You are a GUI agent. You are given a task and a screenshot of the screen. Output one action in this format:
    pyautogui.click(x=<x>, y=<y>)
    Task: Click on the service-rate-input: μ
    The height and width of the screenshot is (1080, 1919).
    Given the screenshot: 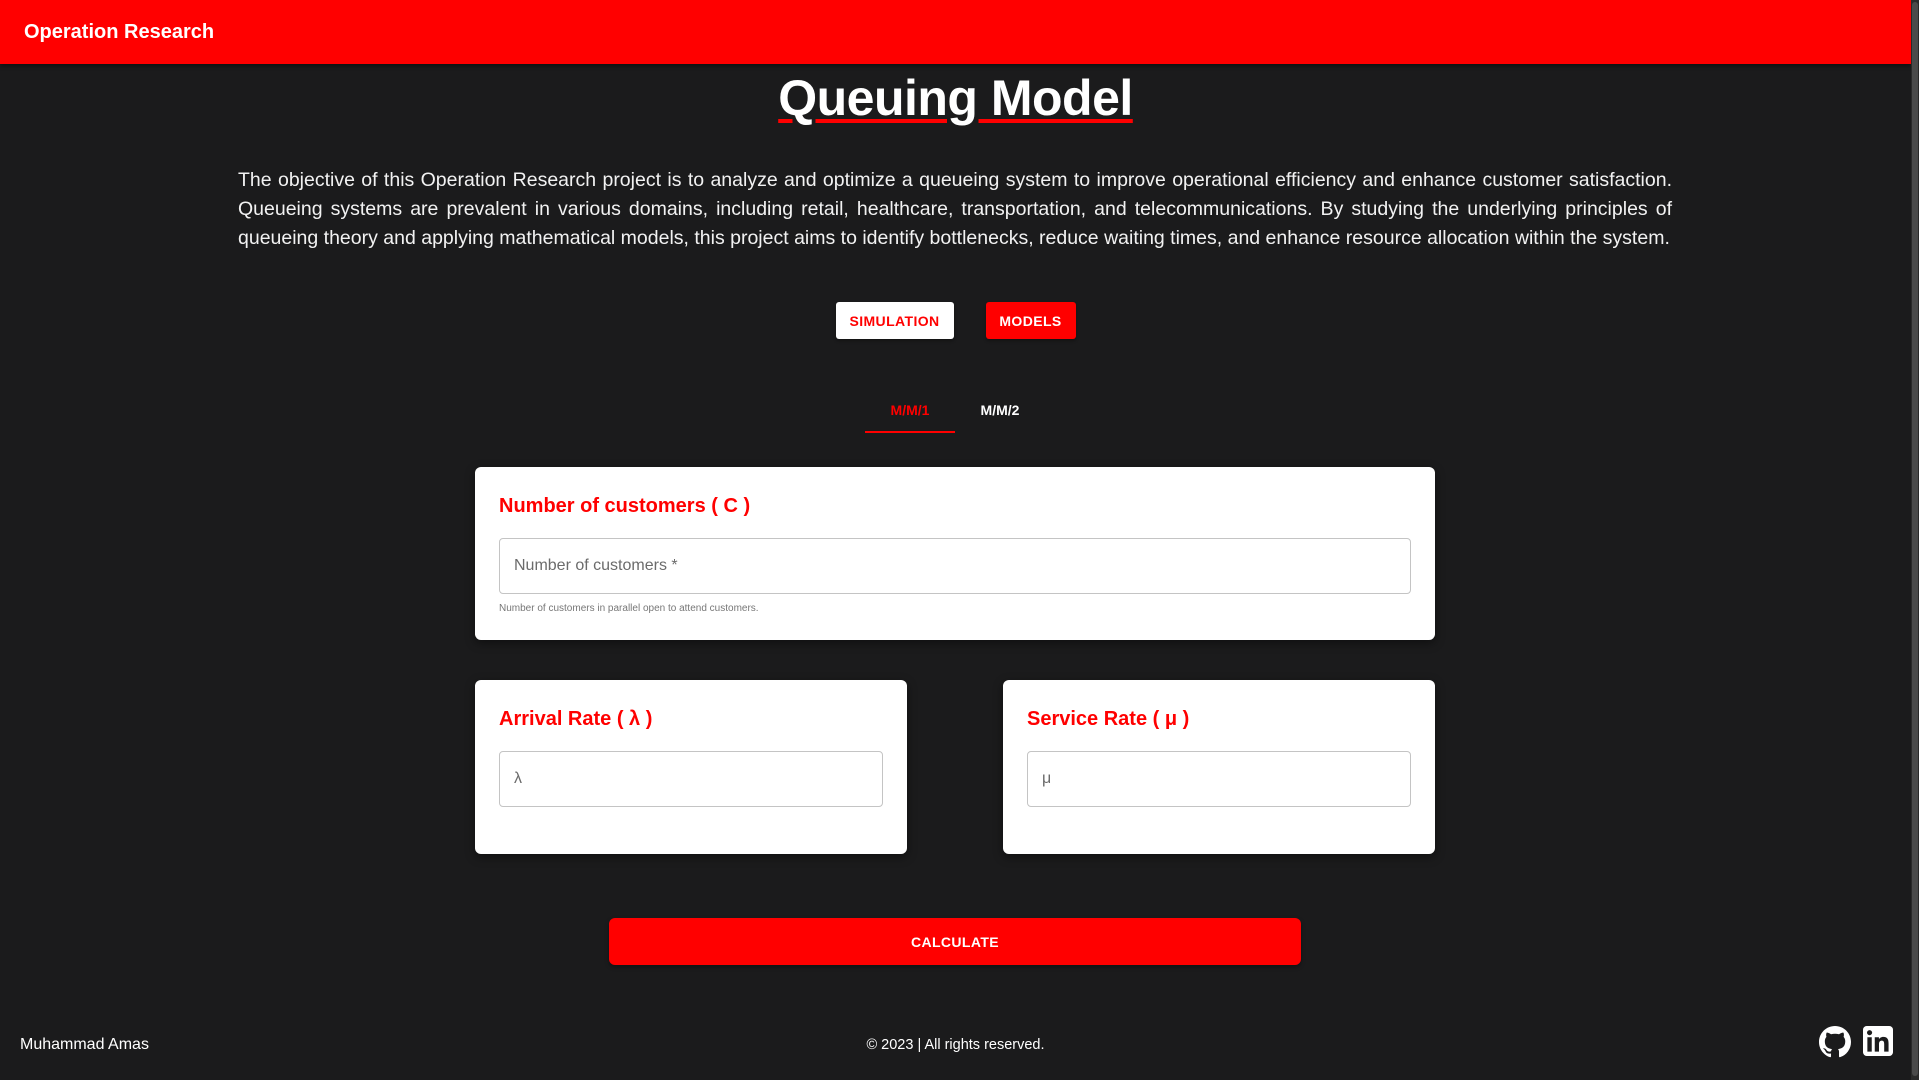 What is the action you would take?
    pyautogui.click(x=1219, y=779)
    